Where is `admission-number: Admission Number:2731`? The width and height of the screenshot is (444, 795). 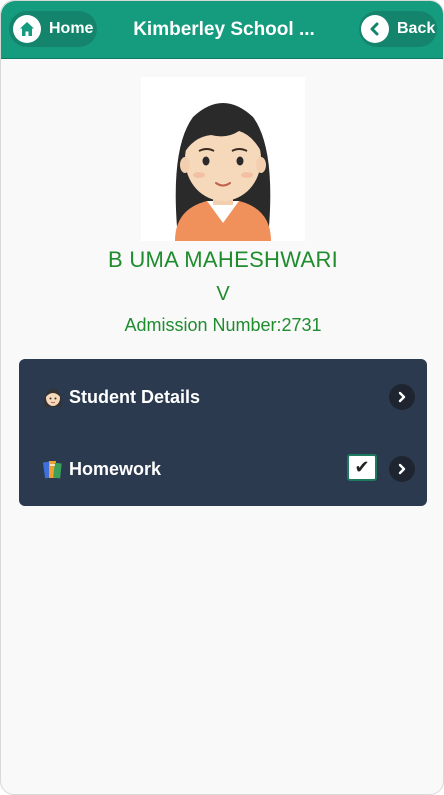 admission-number: Admission Number:2731 is located at coordinates (223, 325).